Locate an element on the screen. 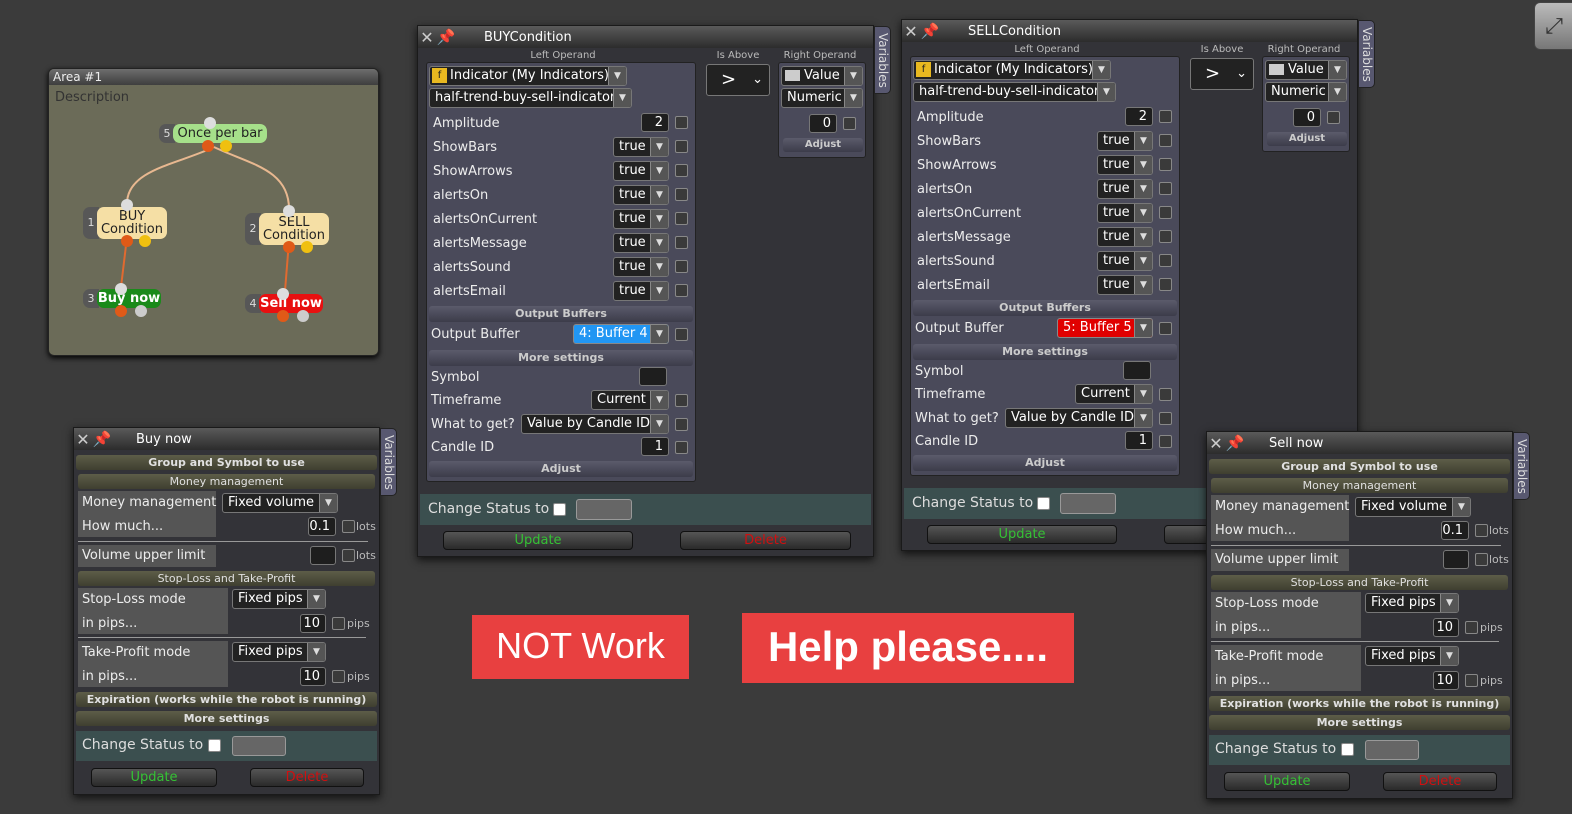  title-bar: ✕ 📌 Buy now is located at coordinates (226, 439).